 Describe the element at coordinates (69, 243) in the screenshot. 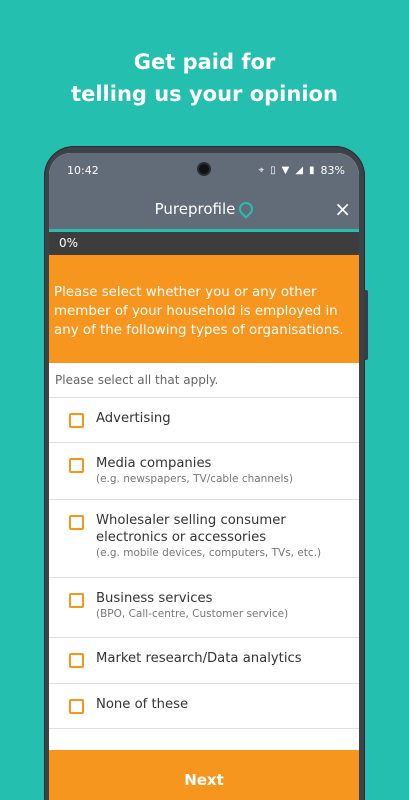

I see `progress-label: 0%` at that location.